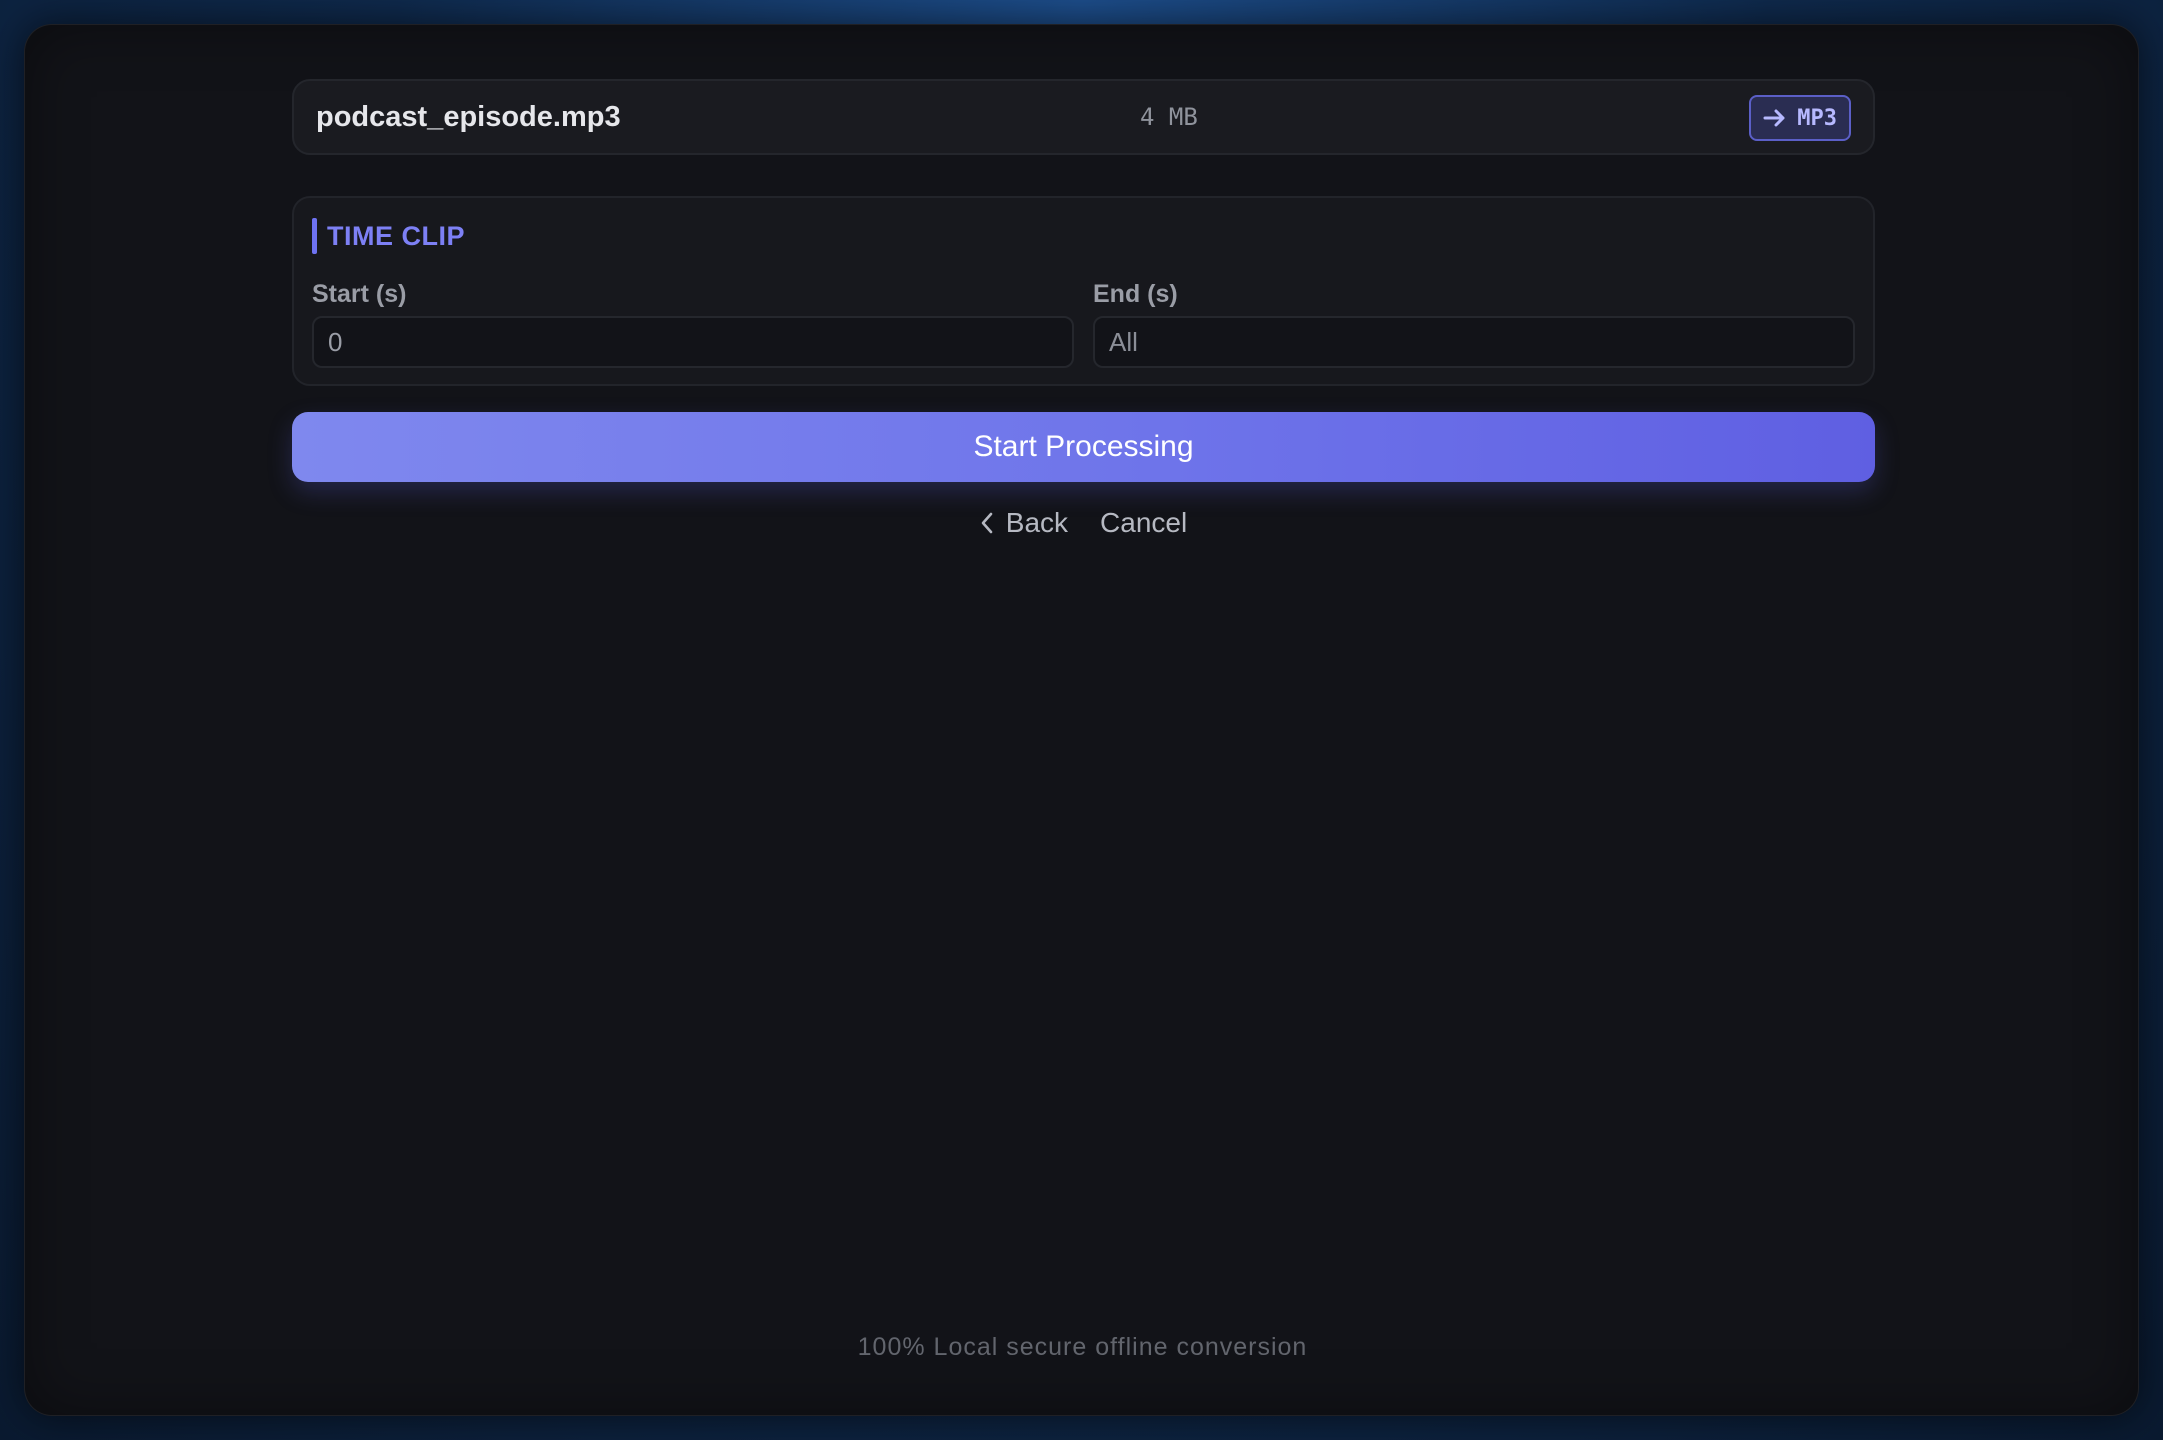  Describe the element at coordinates (396, 235) in the screenshot. I see `time-clip-title: TIME CLIP` at that location.